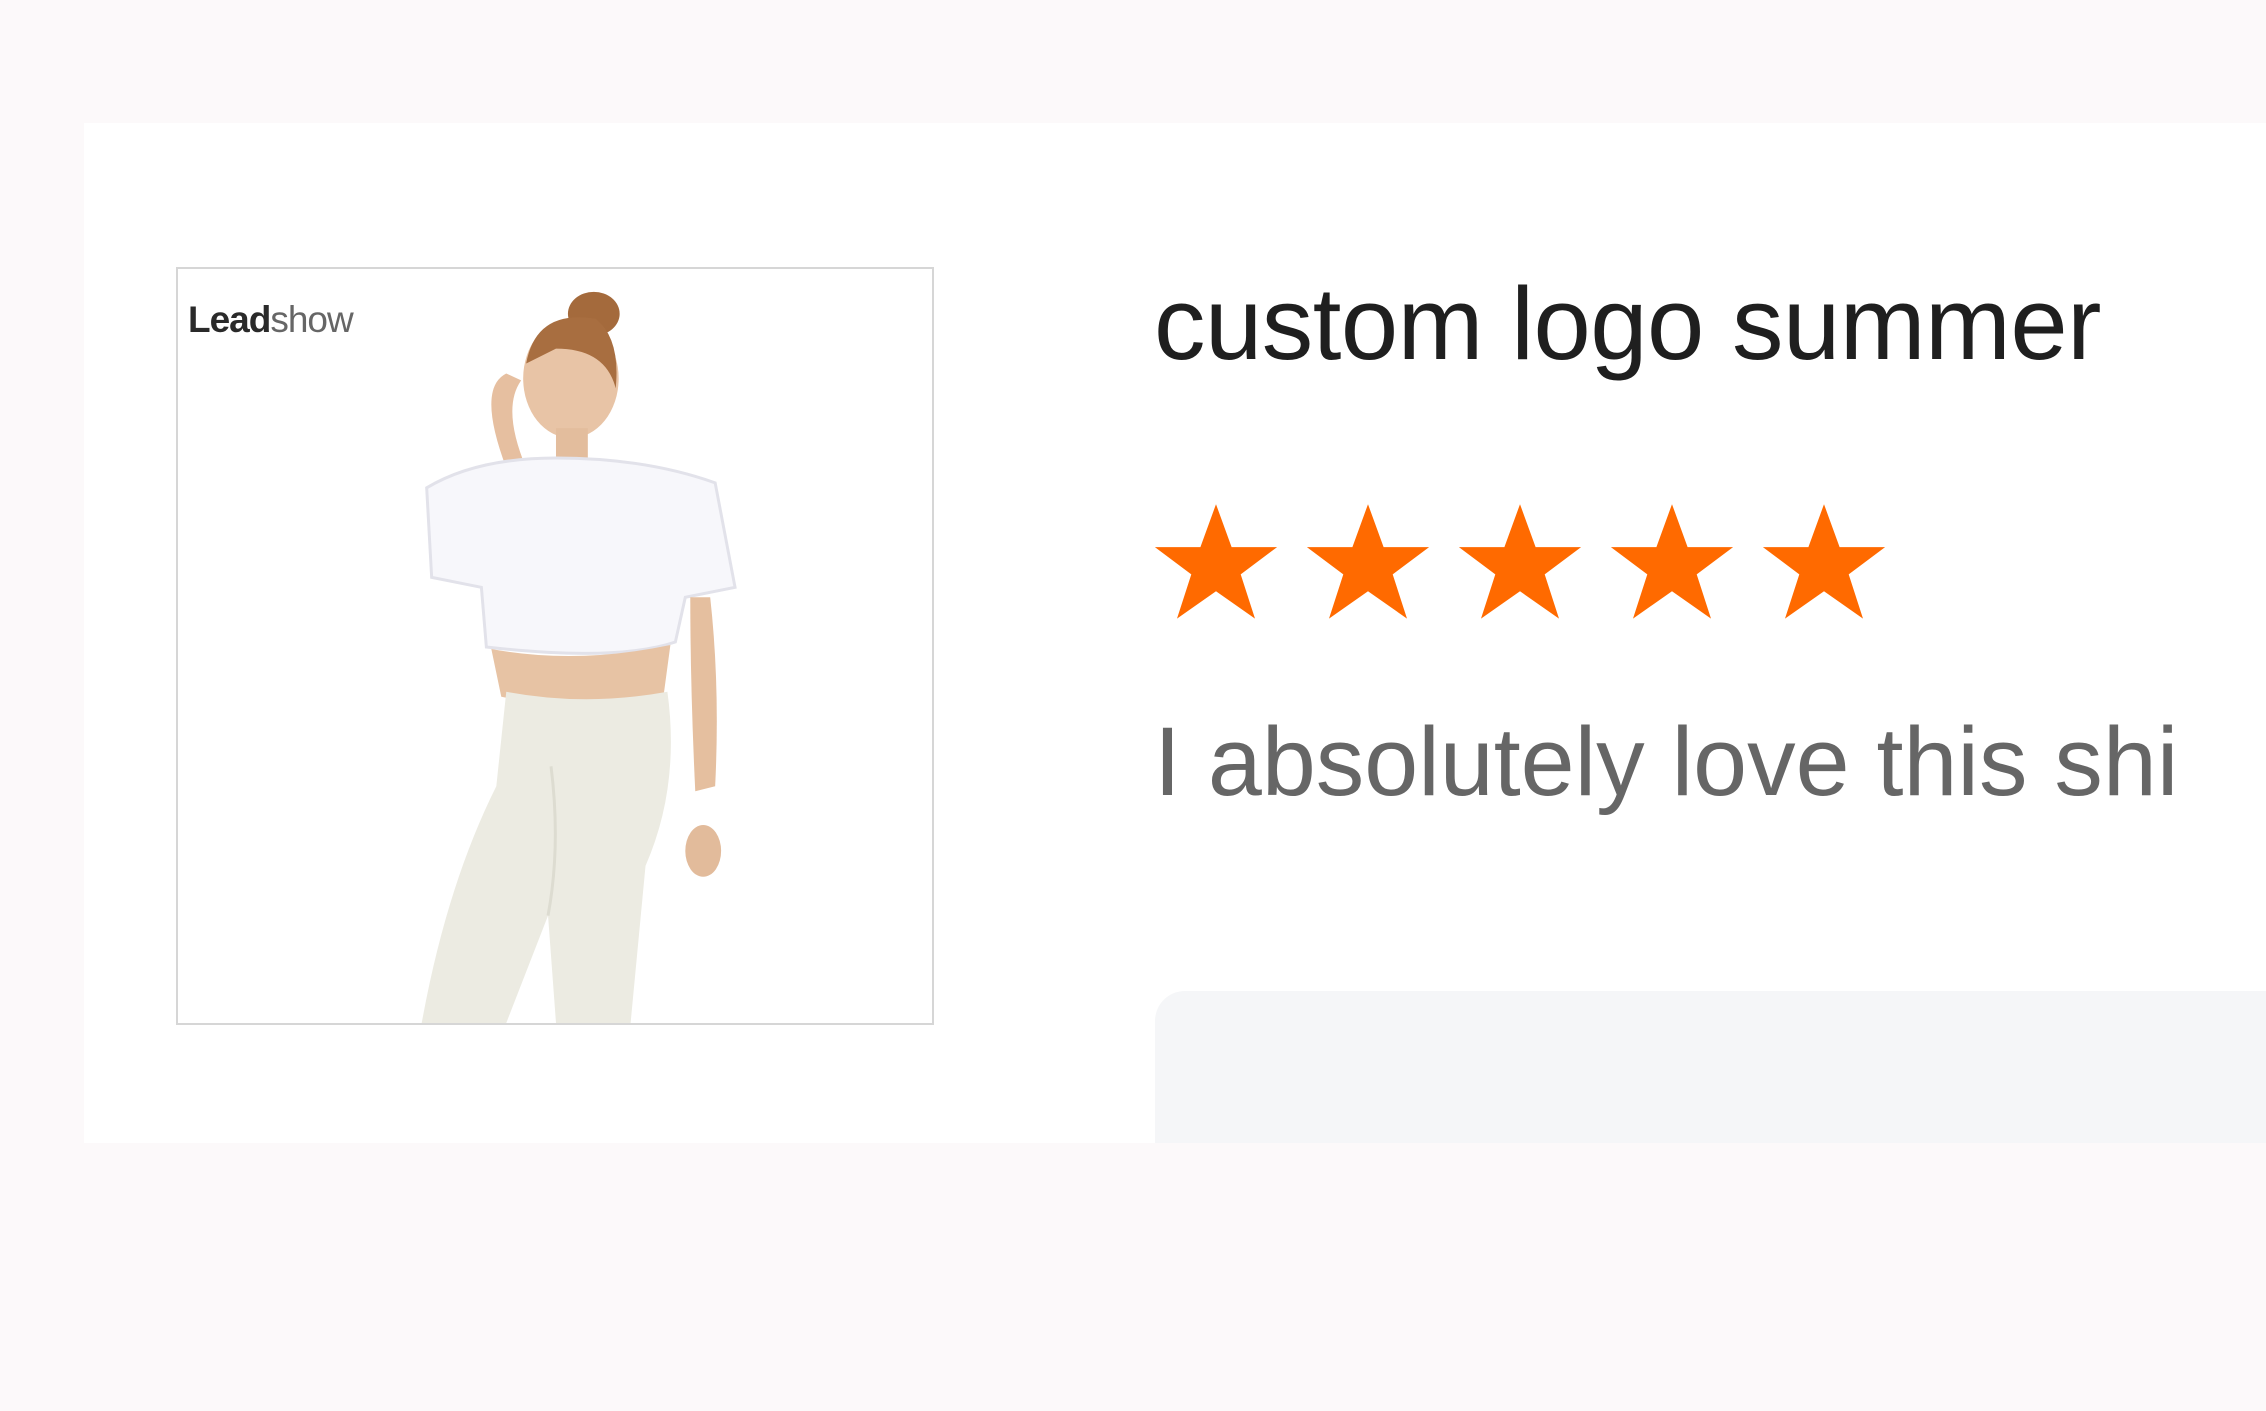  I want to click on star-rating, so click(1531, 564).